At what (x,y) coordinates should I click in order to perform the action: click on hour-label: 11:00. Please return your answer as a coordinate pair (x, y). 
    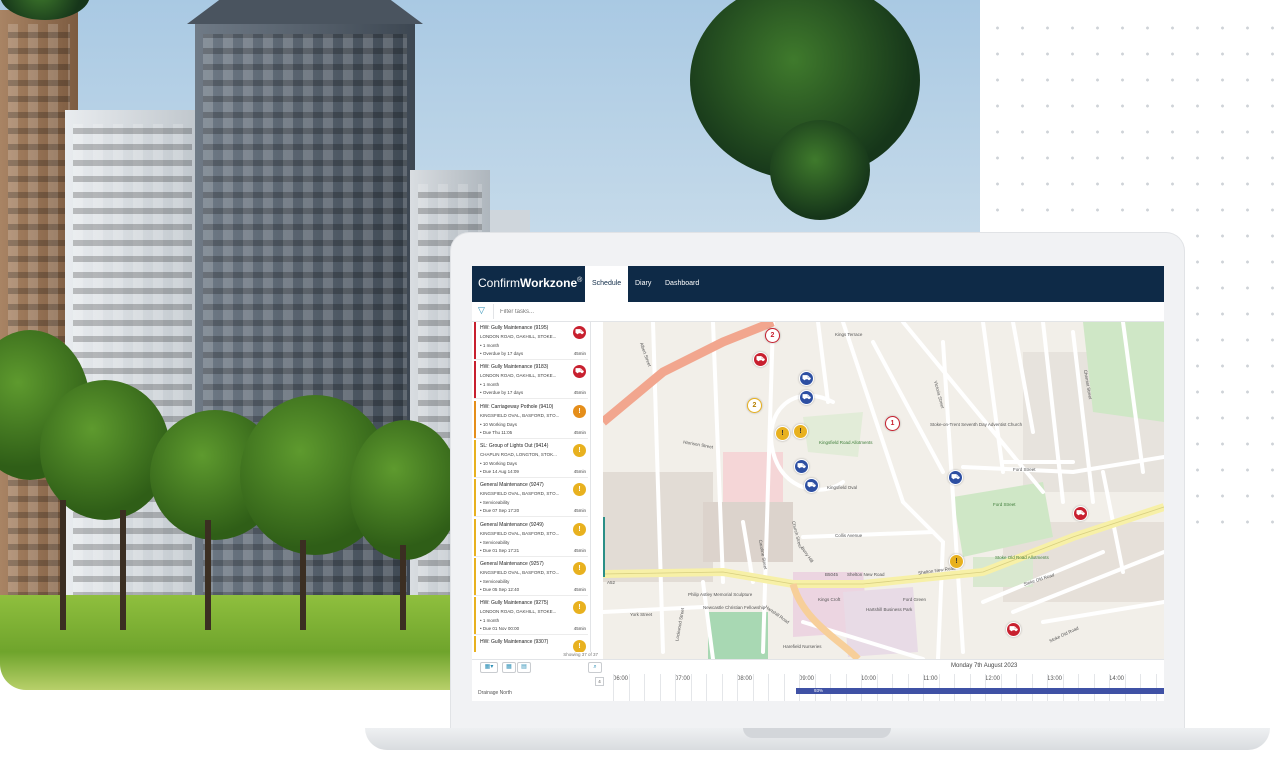
    Looking at the image, I should click on (930, 679).